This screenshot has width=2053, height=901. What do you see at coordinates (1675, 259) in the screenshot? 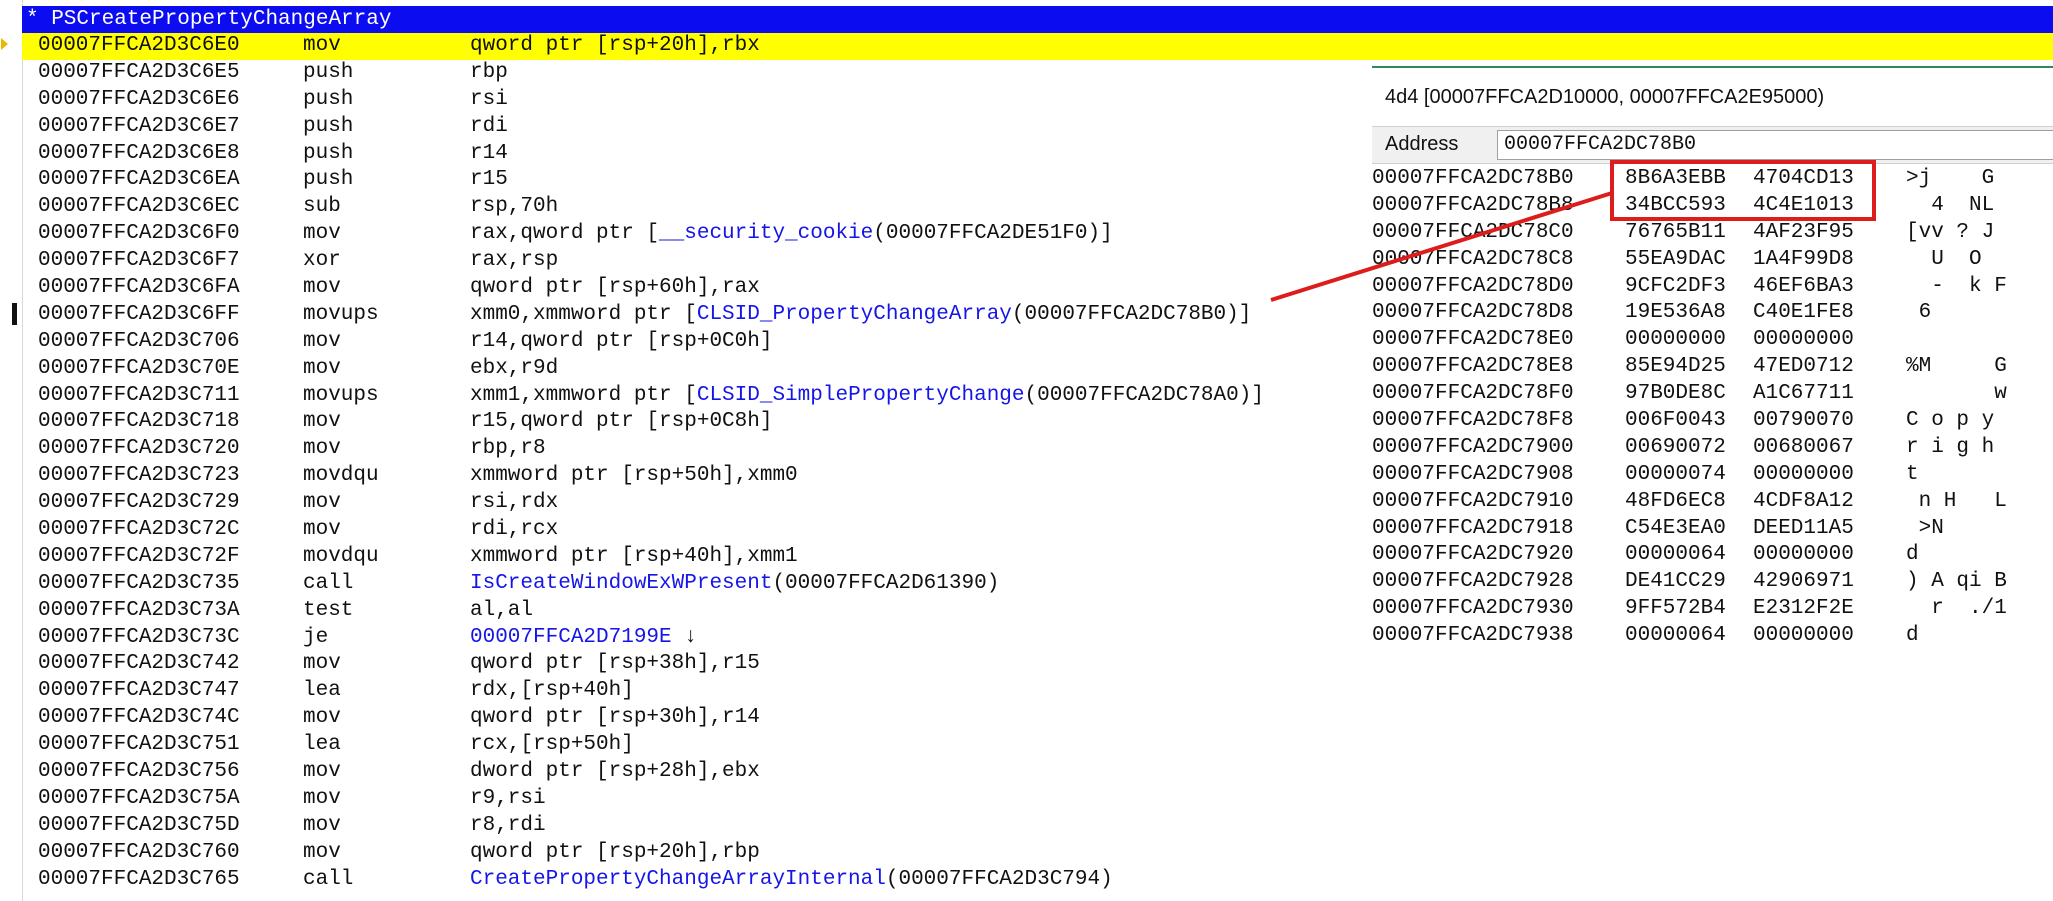
I see `memory-dword: 55EA9DAC` at bounding box center [1675, 259].